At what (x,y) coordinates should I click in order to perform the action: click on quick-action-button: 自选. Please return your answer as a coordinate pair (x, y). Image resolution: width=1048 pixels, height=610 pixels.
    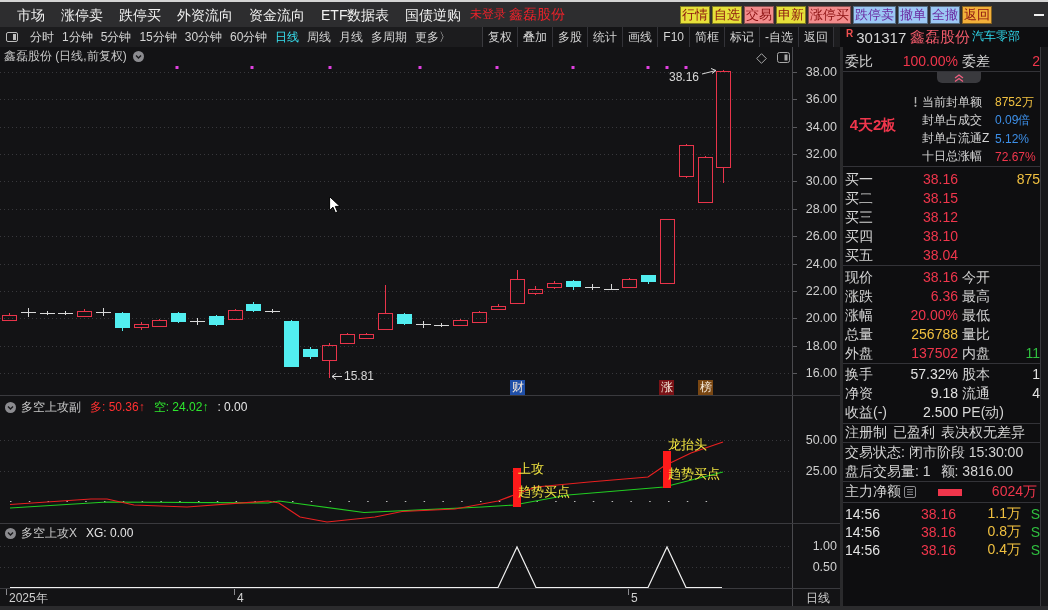
    Looking at the image, I should click on (727, 14).